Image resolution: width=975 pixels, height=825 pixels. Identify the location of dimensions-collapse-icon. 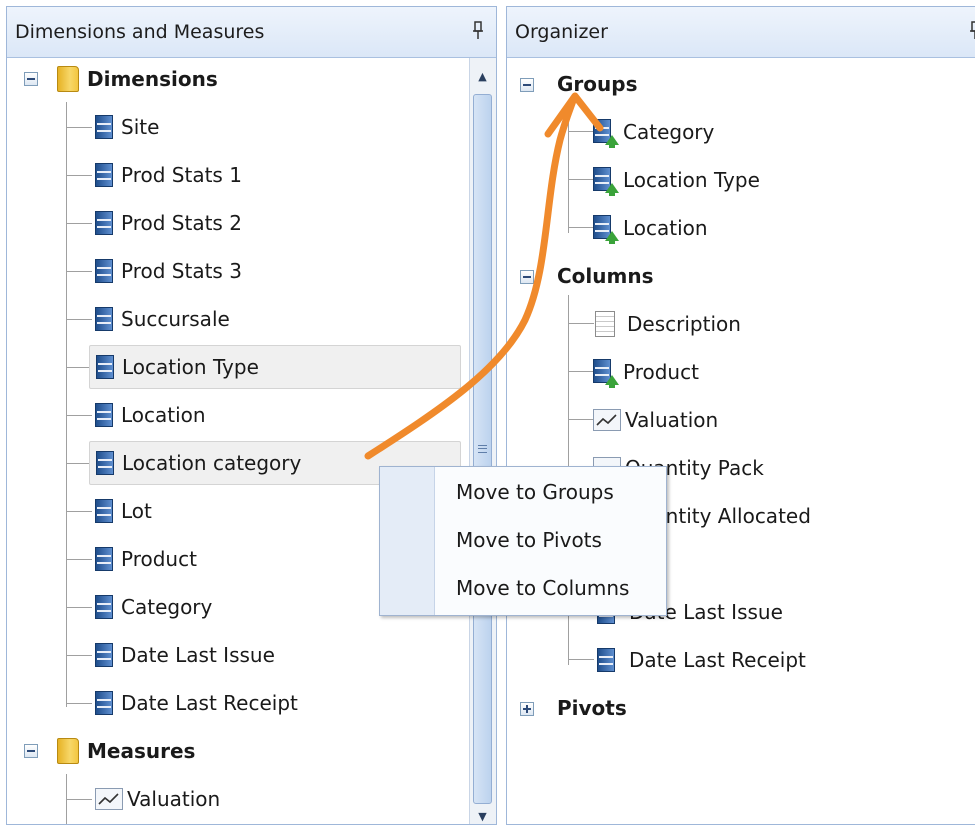
(31, 79).